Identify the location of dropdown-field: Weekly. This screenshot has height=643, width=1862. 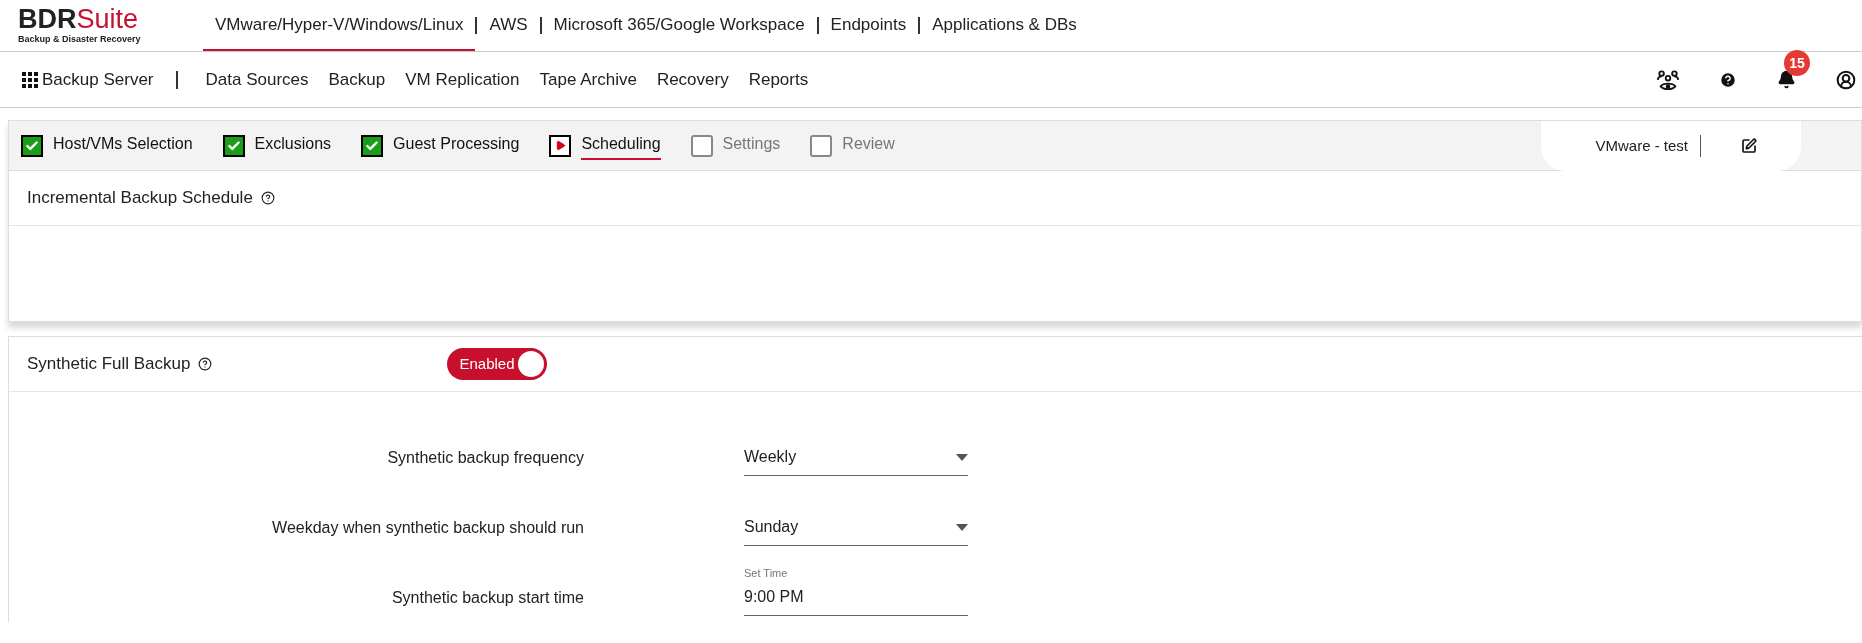
(856, 460).